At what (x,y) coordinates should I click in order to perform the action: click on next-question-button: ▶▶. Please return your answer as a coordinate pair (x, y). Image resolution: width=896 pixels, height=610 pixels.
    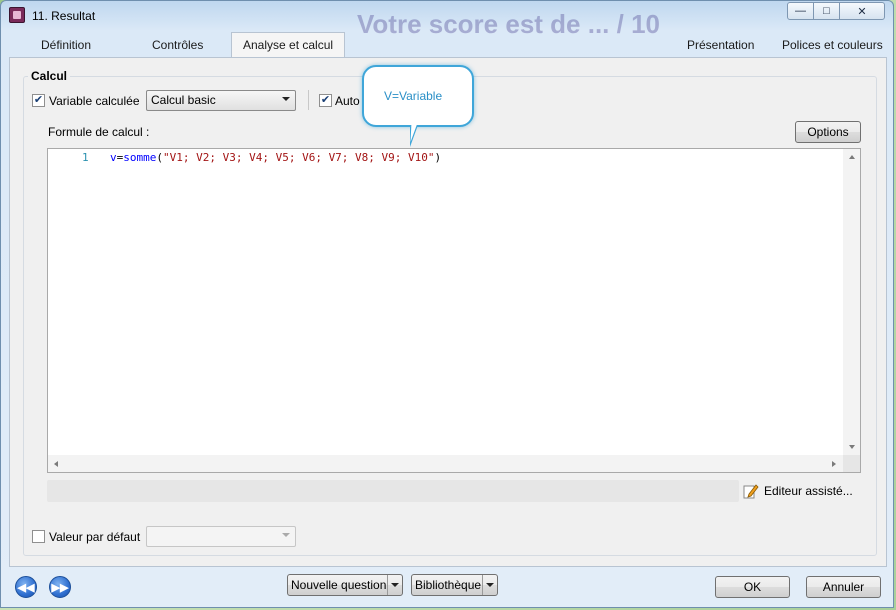
    Looking at the image, I should click on (60, 587).